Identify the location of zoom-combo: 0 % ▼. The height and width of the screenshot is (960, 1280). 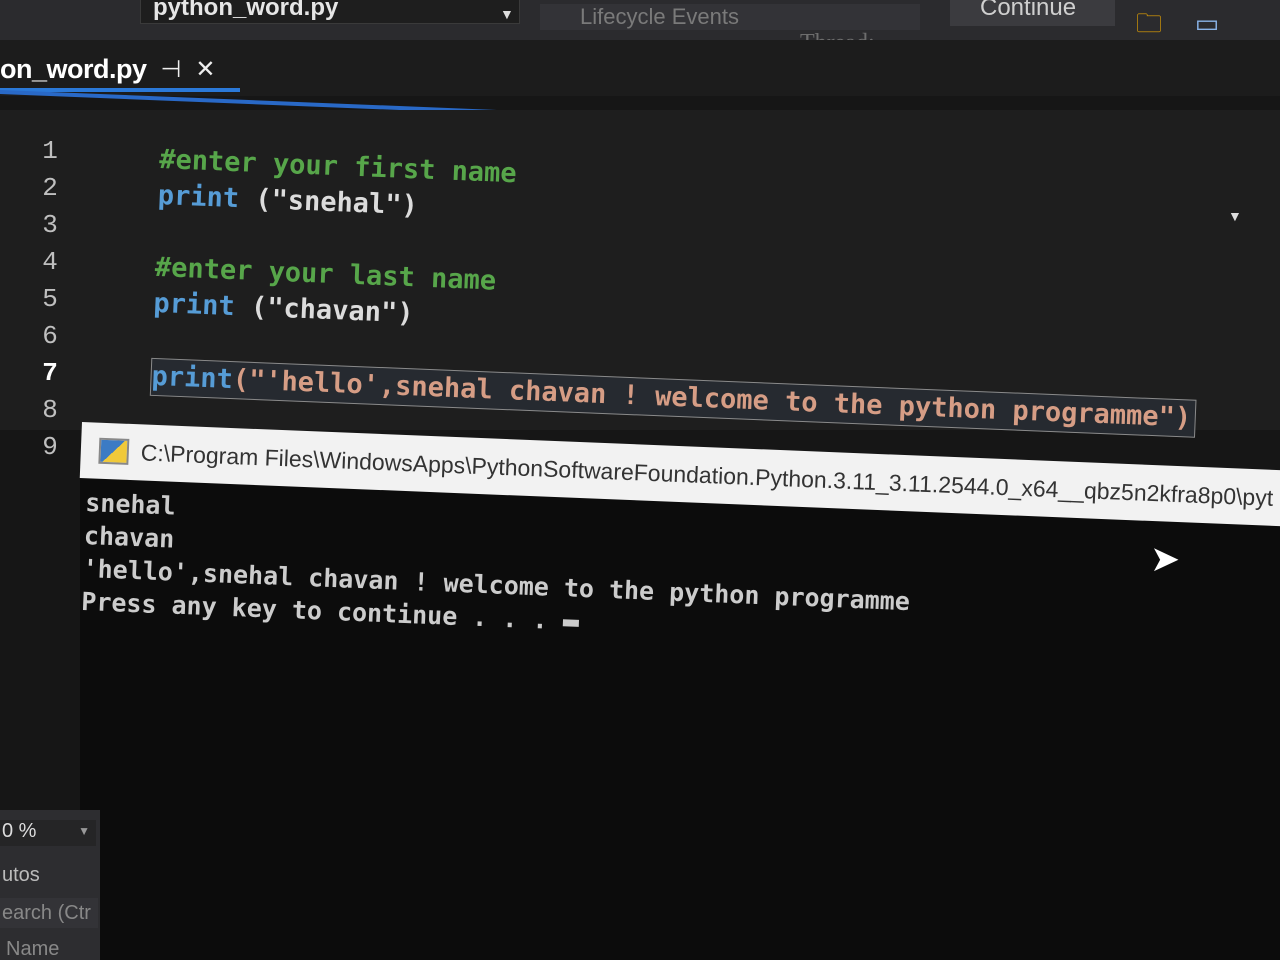
(48, 833).